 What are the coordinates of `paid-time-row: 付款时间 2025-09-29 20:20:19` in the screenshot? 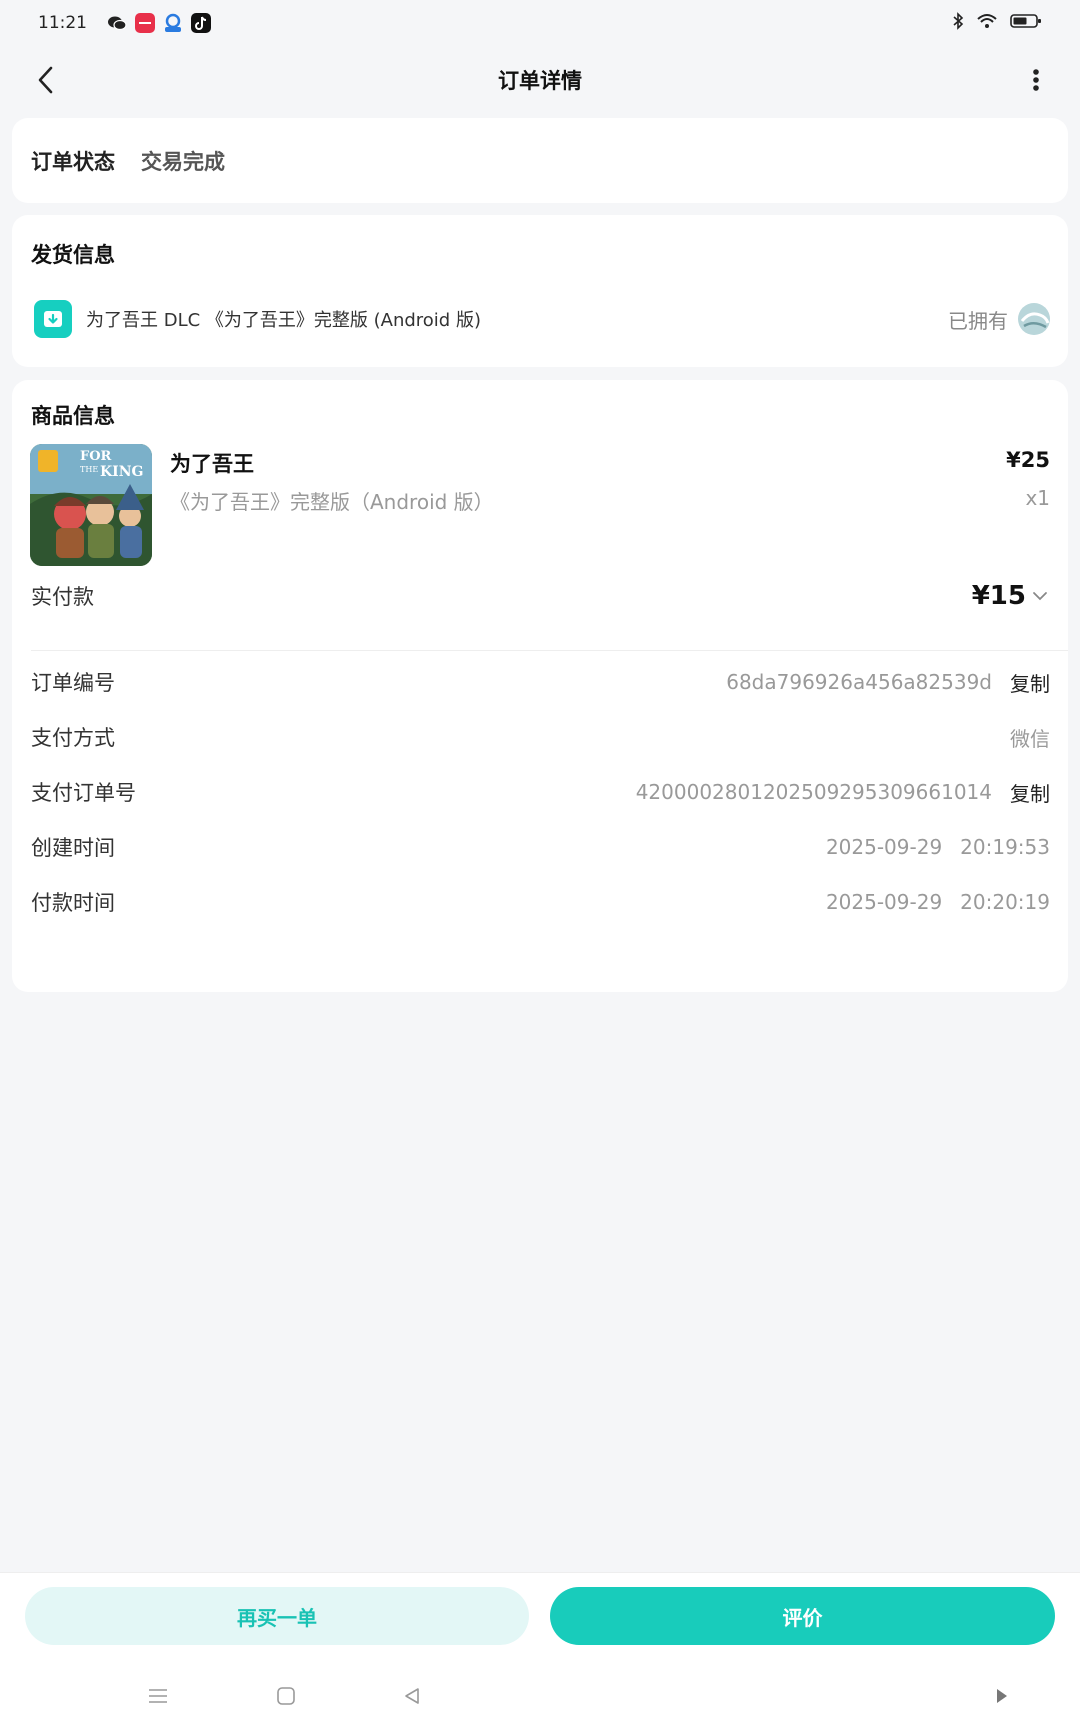 It's located at (540, 902).